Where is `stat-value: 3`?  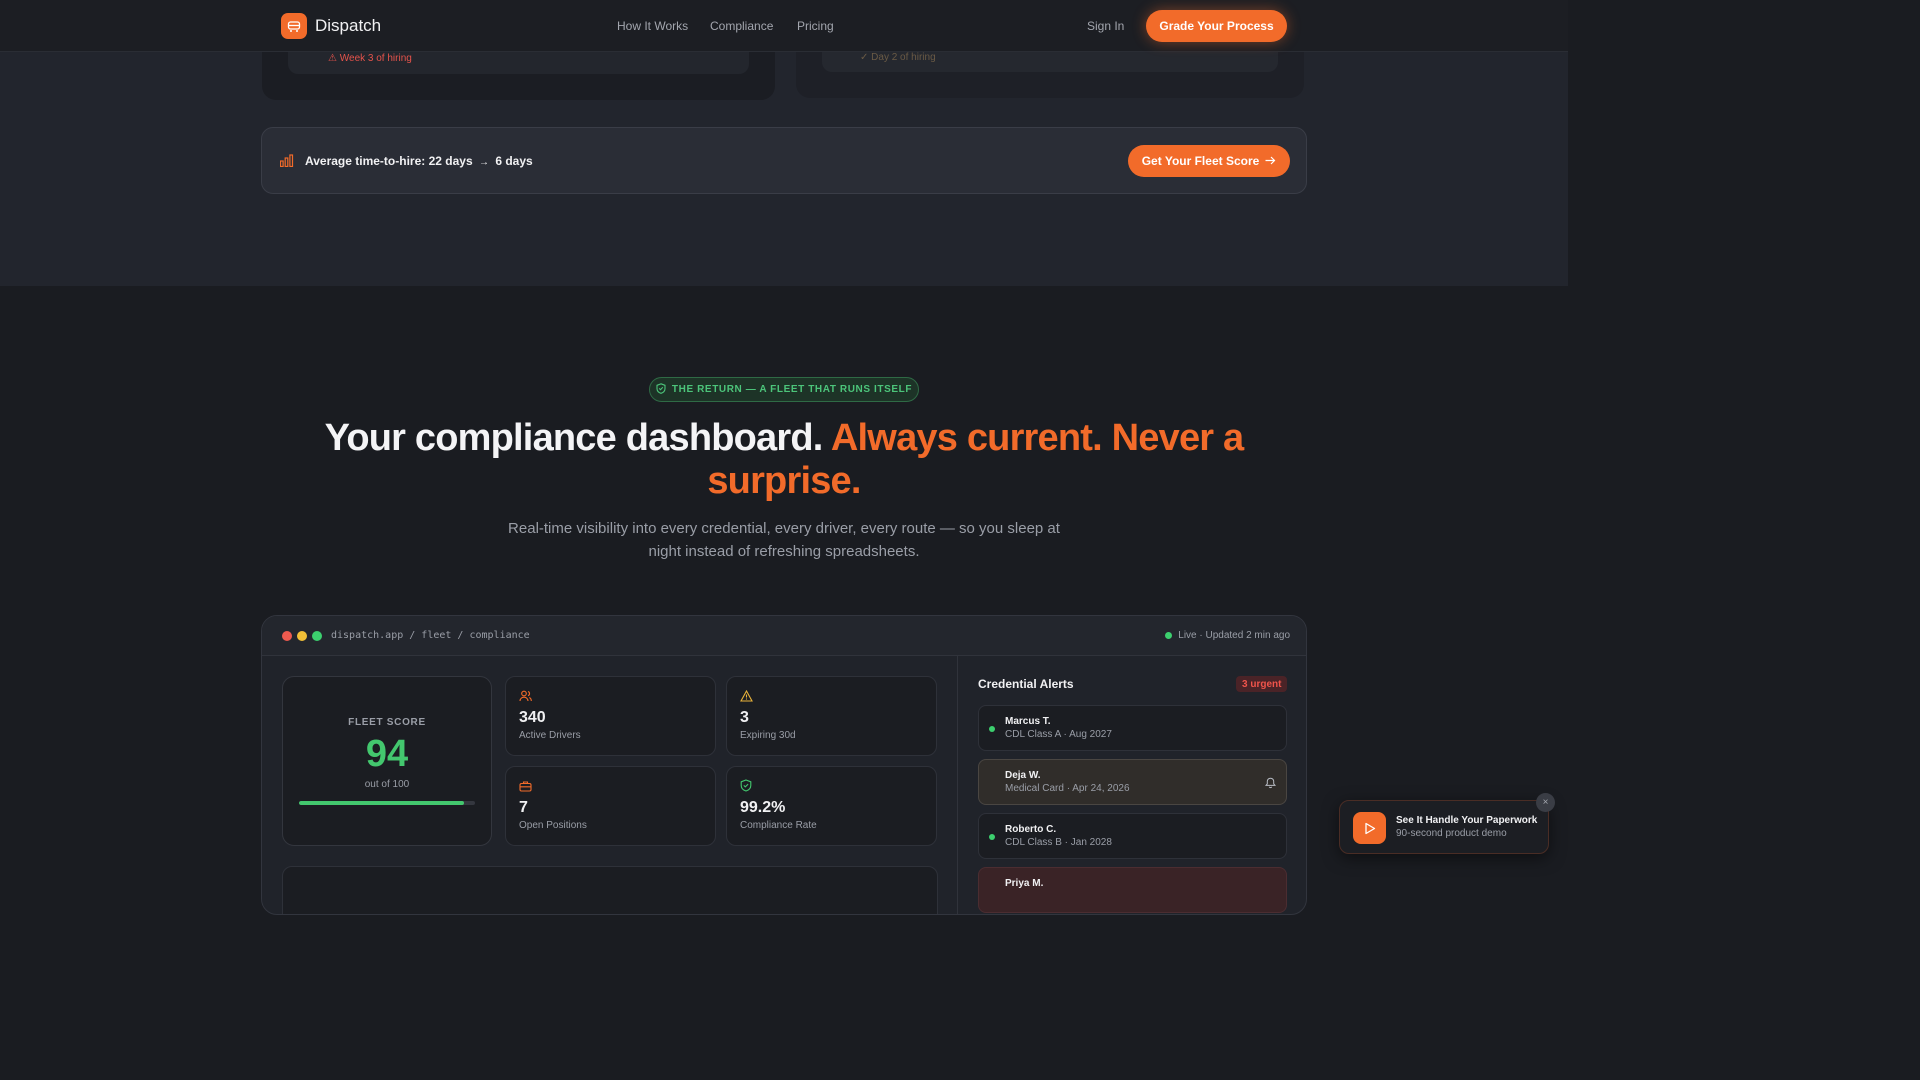
stat-value: 3 is located at coordinates (744, 717).